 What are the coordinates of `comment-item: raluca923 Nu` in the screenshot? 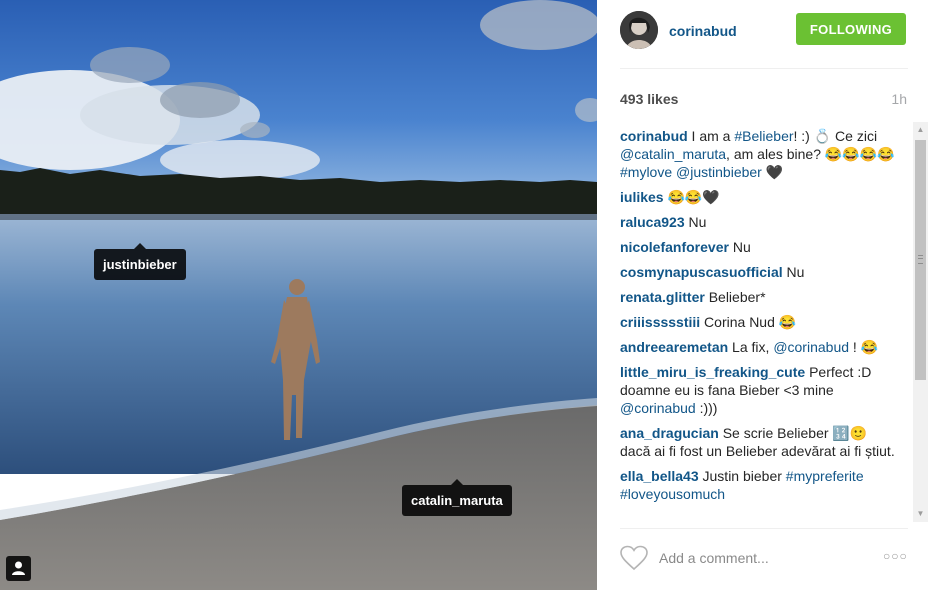 It's located at (760, 222).